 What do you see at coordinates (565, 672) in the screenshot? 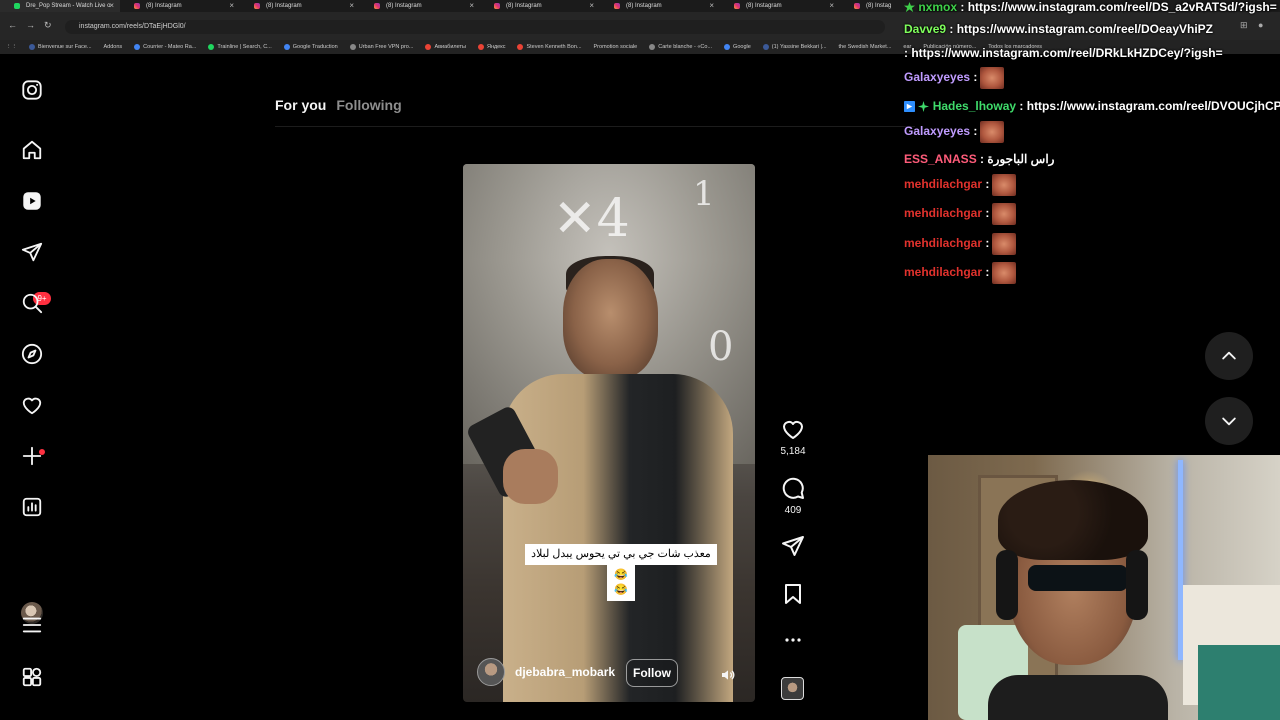
I see `author-username: djebabra_mobark` at bounding box center [565, 672].